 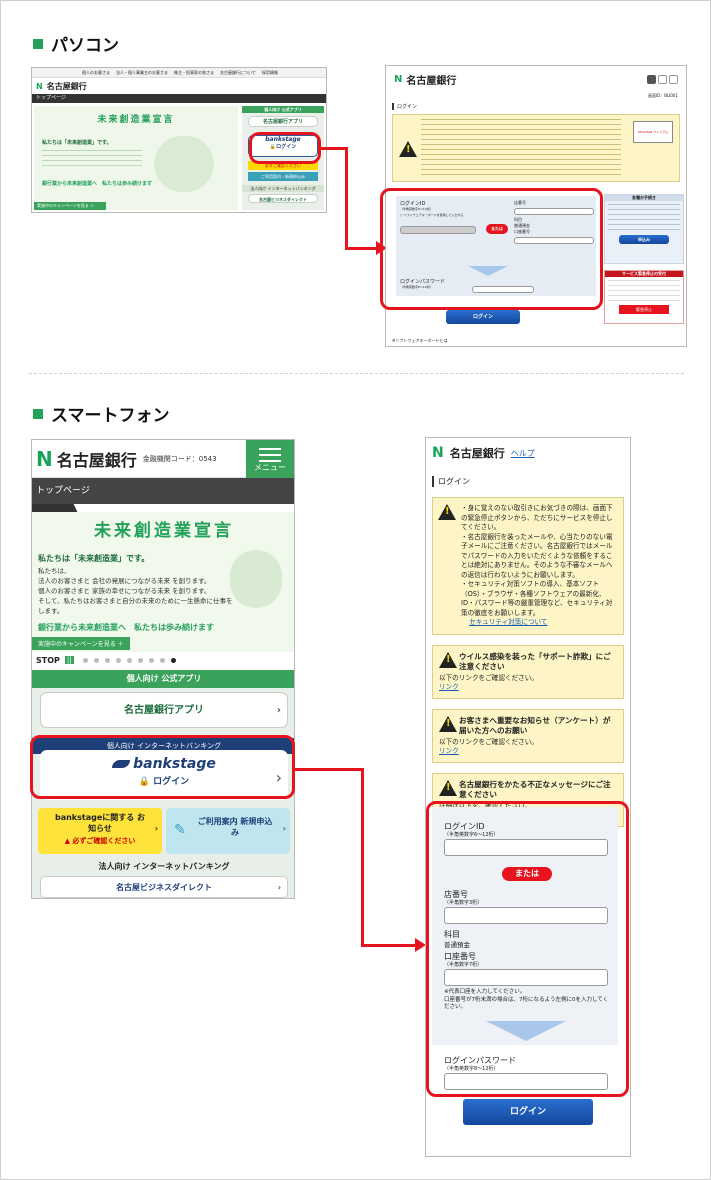 What do you see at coordinates (651, 79) in the screenshot?
I see `font-small-button` at bounding box center [651, 79].